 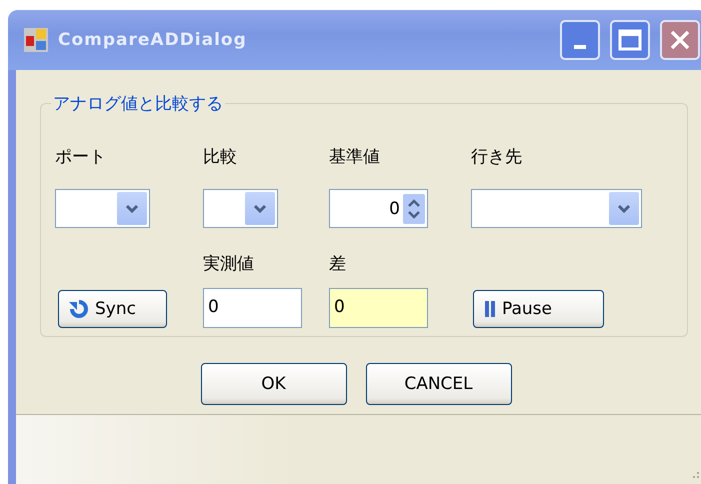 I want to click on window-title: CompareADDialog, so click(x=153, y=40).